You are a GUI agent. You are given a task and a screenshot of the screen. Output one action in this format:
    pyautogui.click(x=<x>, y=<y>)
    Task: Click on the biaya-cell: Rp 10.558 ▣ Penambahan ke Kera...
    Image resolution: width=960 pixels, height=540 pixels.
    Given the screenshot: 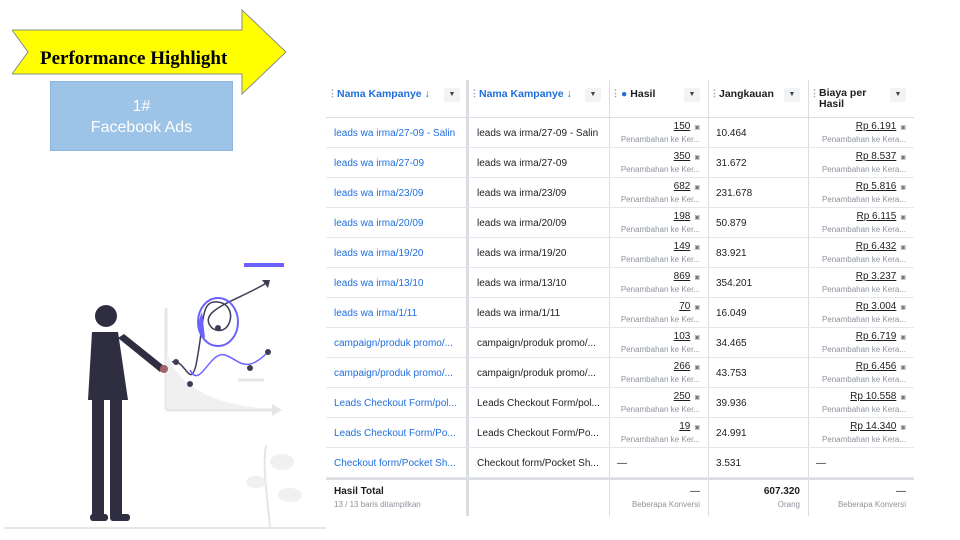 What is the action you would take?
    pyautogui.click(x=861, y=403)
    